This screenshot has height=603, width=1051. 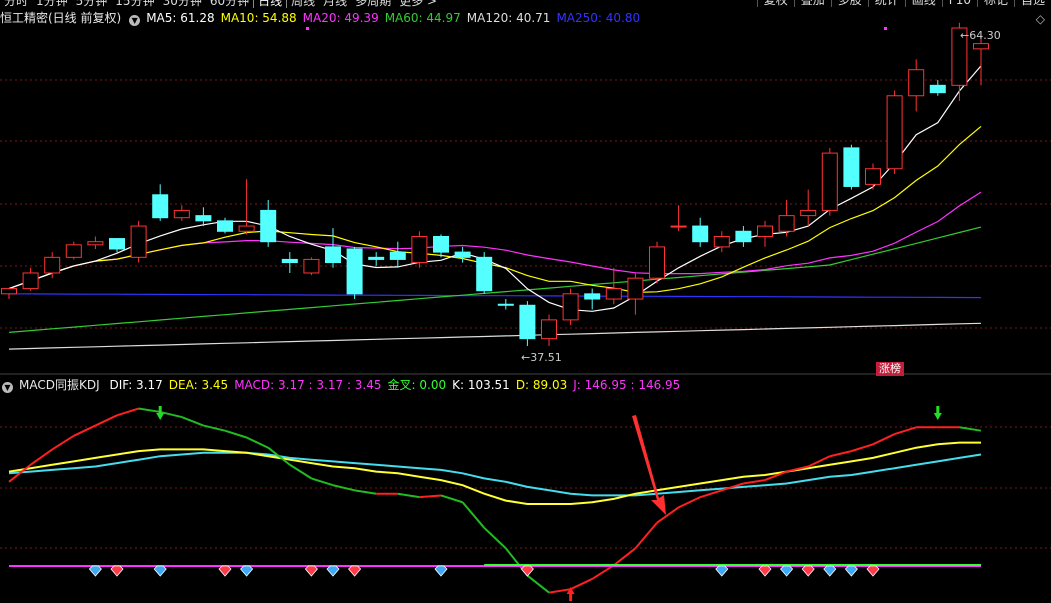 I want to click on ma120-line, so click(x=495, y=336).